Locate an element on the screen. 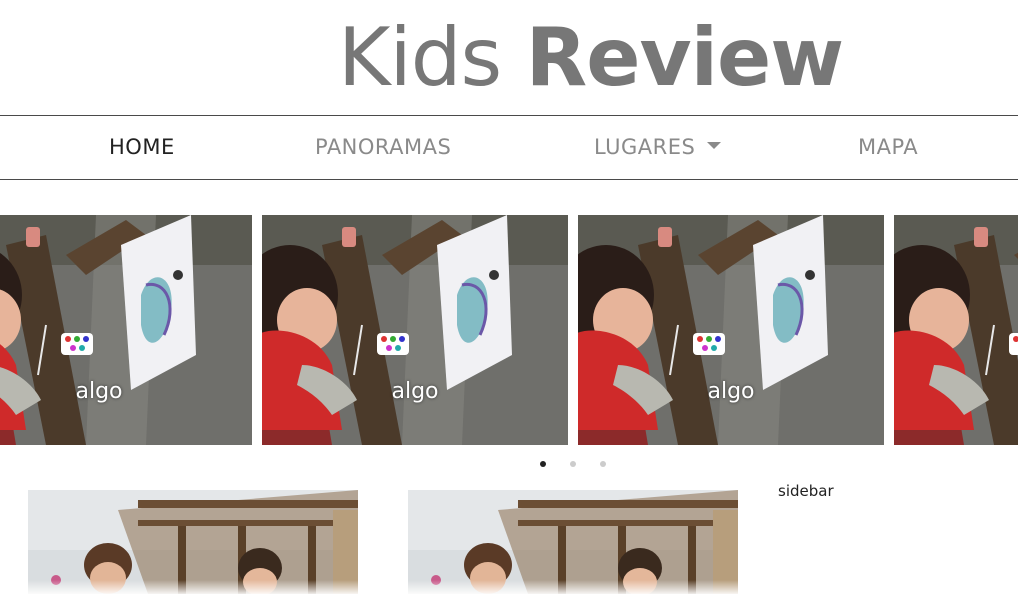  nav-home: HOME is located at coordinates (142, 147).